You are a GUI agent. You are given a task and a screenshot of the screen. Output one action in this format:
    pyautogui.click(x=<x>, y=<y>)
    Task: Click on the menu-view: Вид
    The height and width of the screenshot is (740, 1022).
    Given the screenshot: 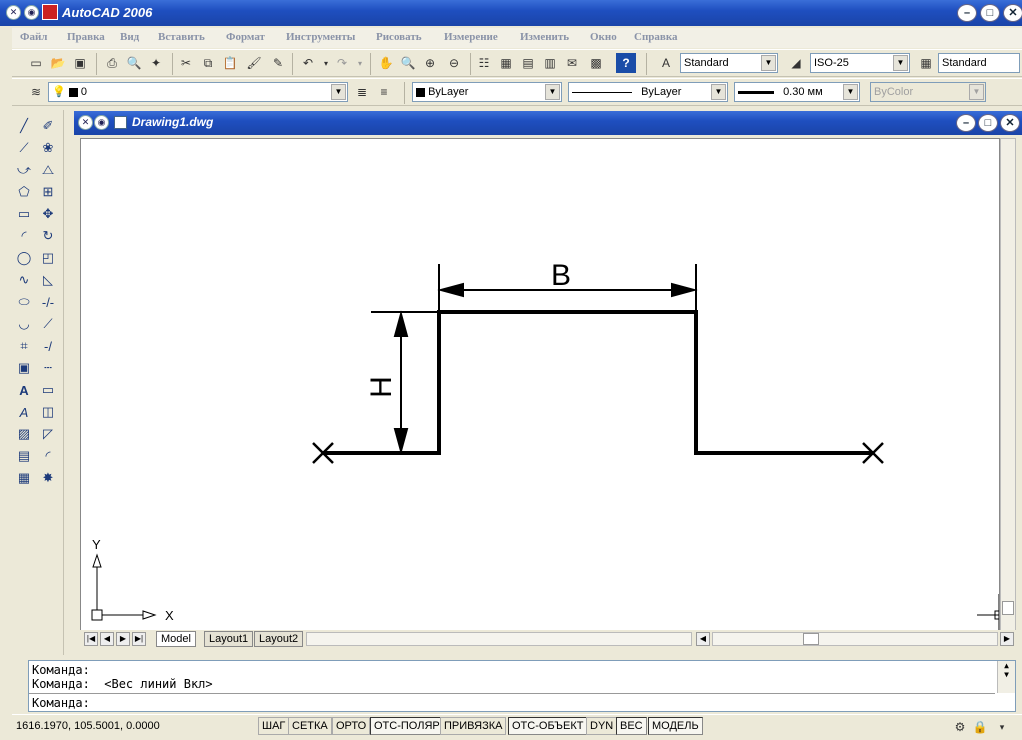 What is the action you would take?
    pyautogui.click(x=129, y=37)
    